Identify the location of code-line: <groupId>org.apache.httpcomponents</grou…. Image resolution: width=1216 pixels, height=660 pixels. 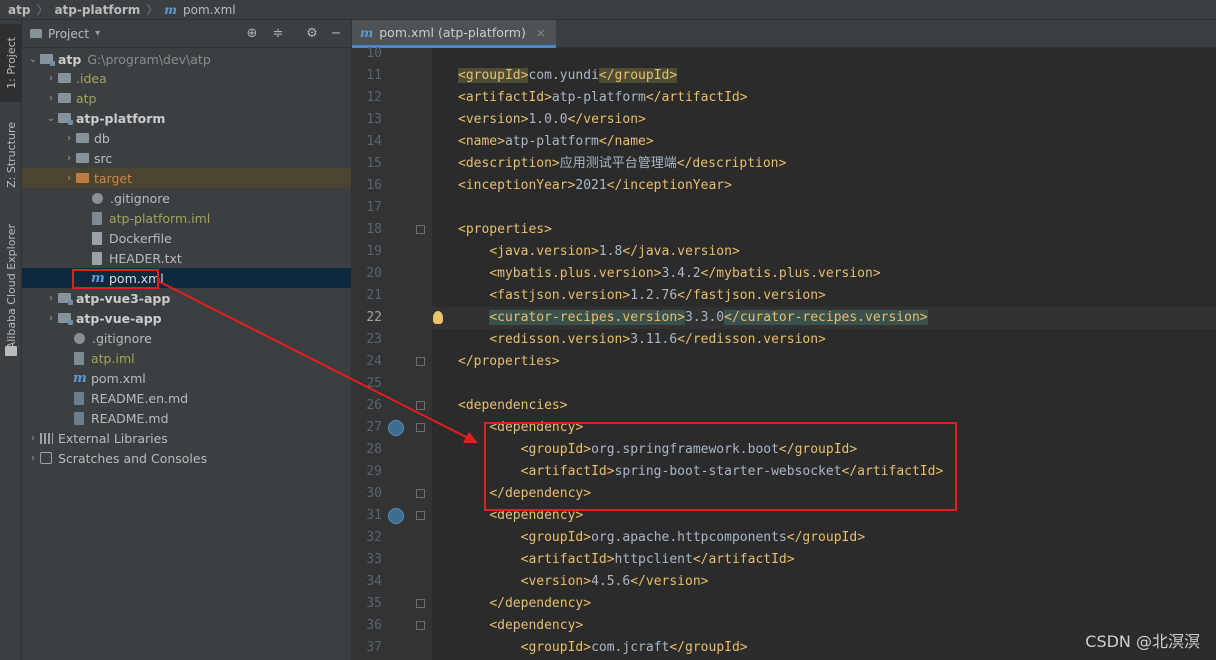
(824, 538).